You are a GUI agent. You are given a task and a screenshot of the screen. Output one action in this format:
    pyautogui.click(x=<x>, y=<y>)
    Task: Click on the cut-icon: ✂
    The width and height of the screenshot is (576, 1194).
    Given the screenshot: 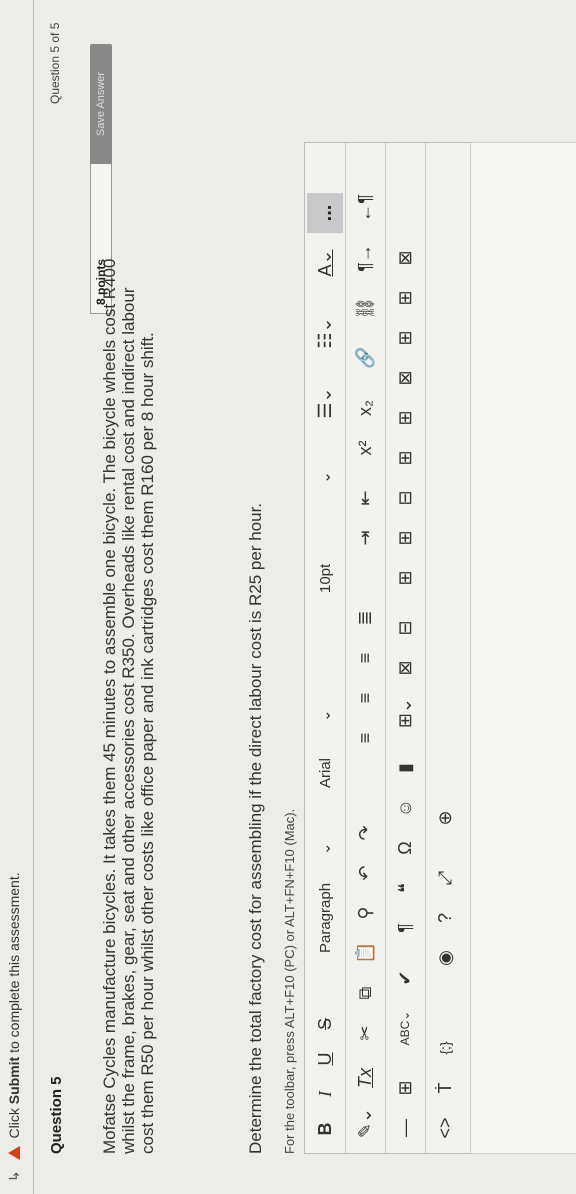 What is the action you would take?
    pyautogui.click(x=365, y=1033)
    